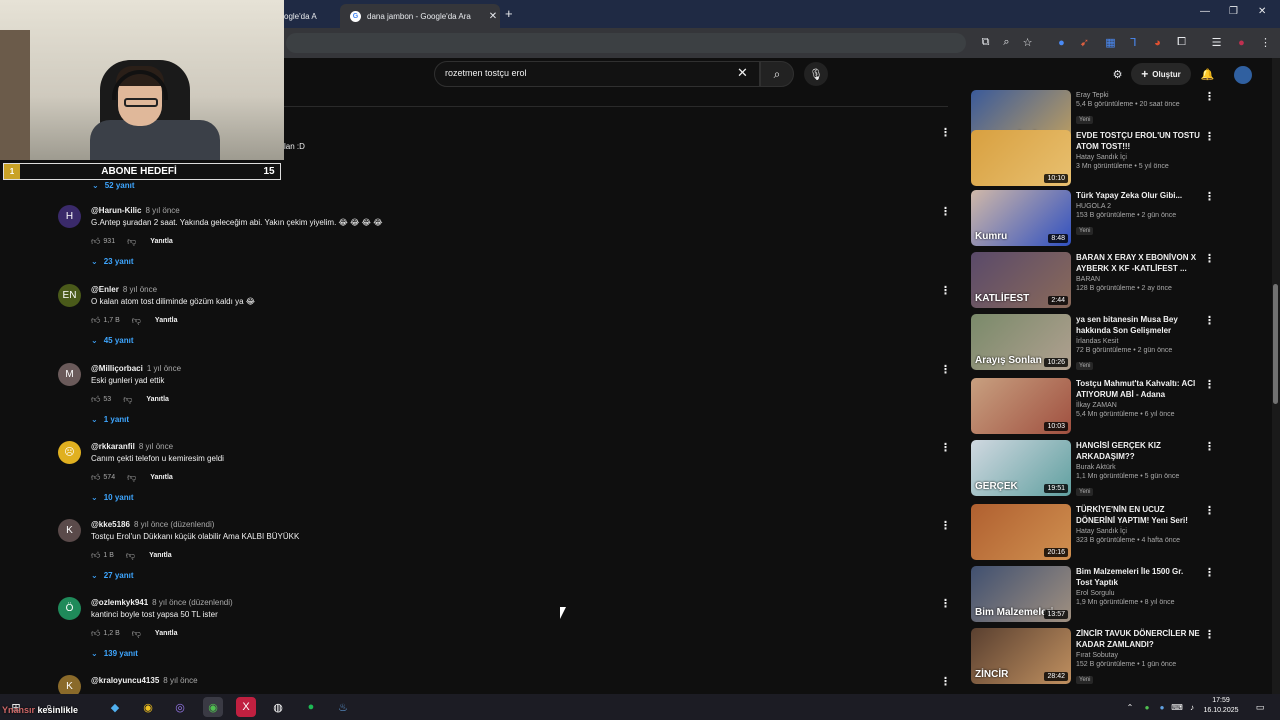 The image size is (1280, 720). I want to click on translate-icon: Ꞁ, so click(1133, 42).